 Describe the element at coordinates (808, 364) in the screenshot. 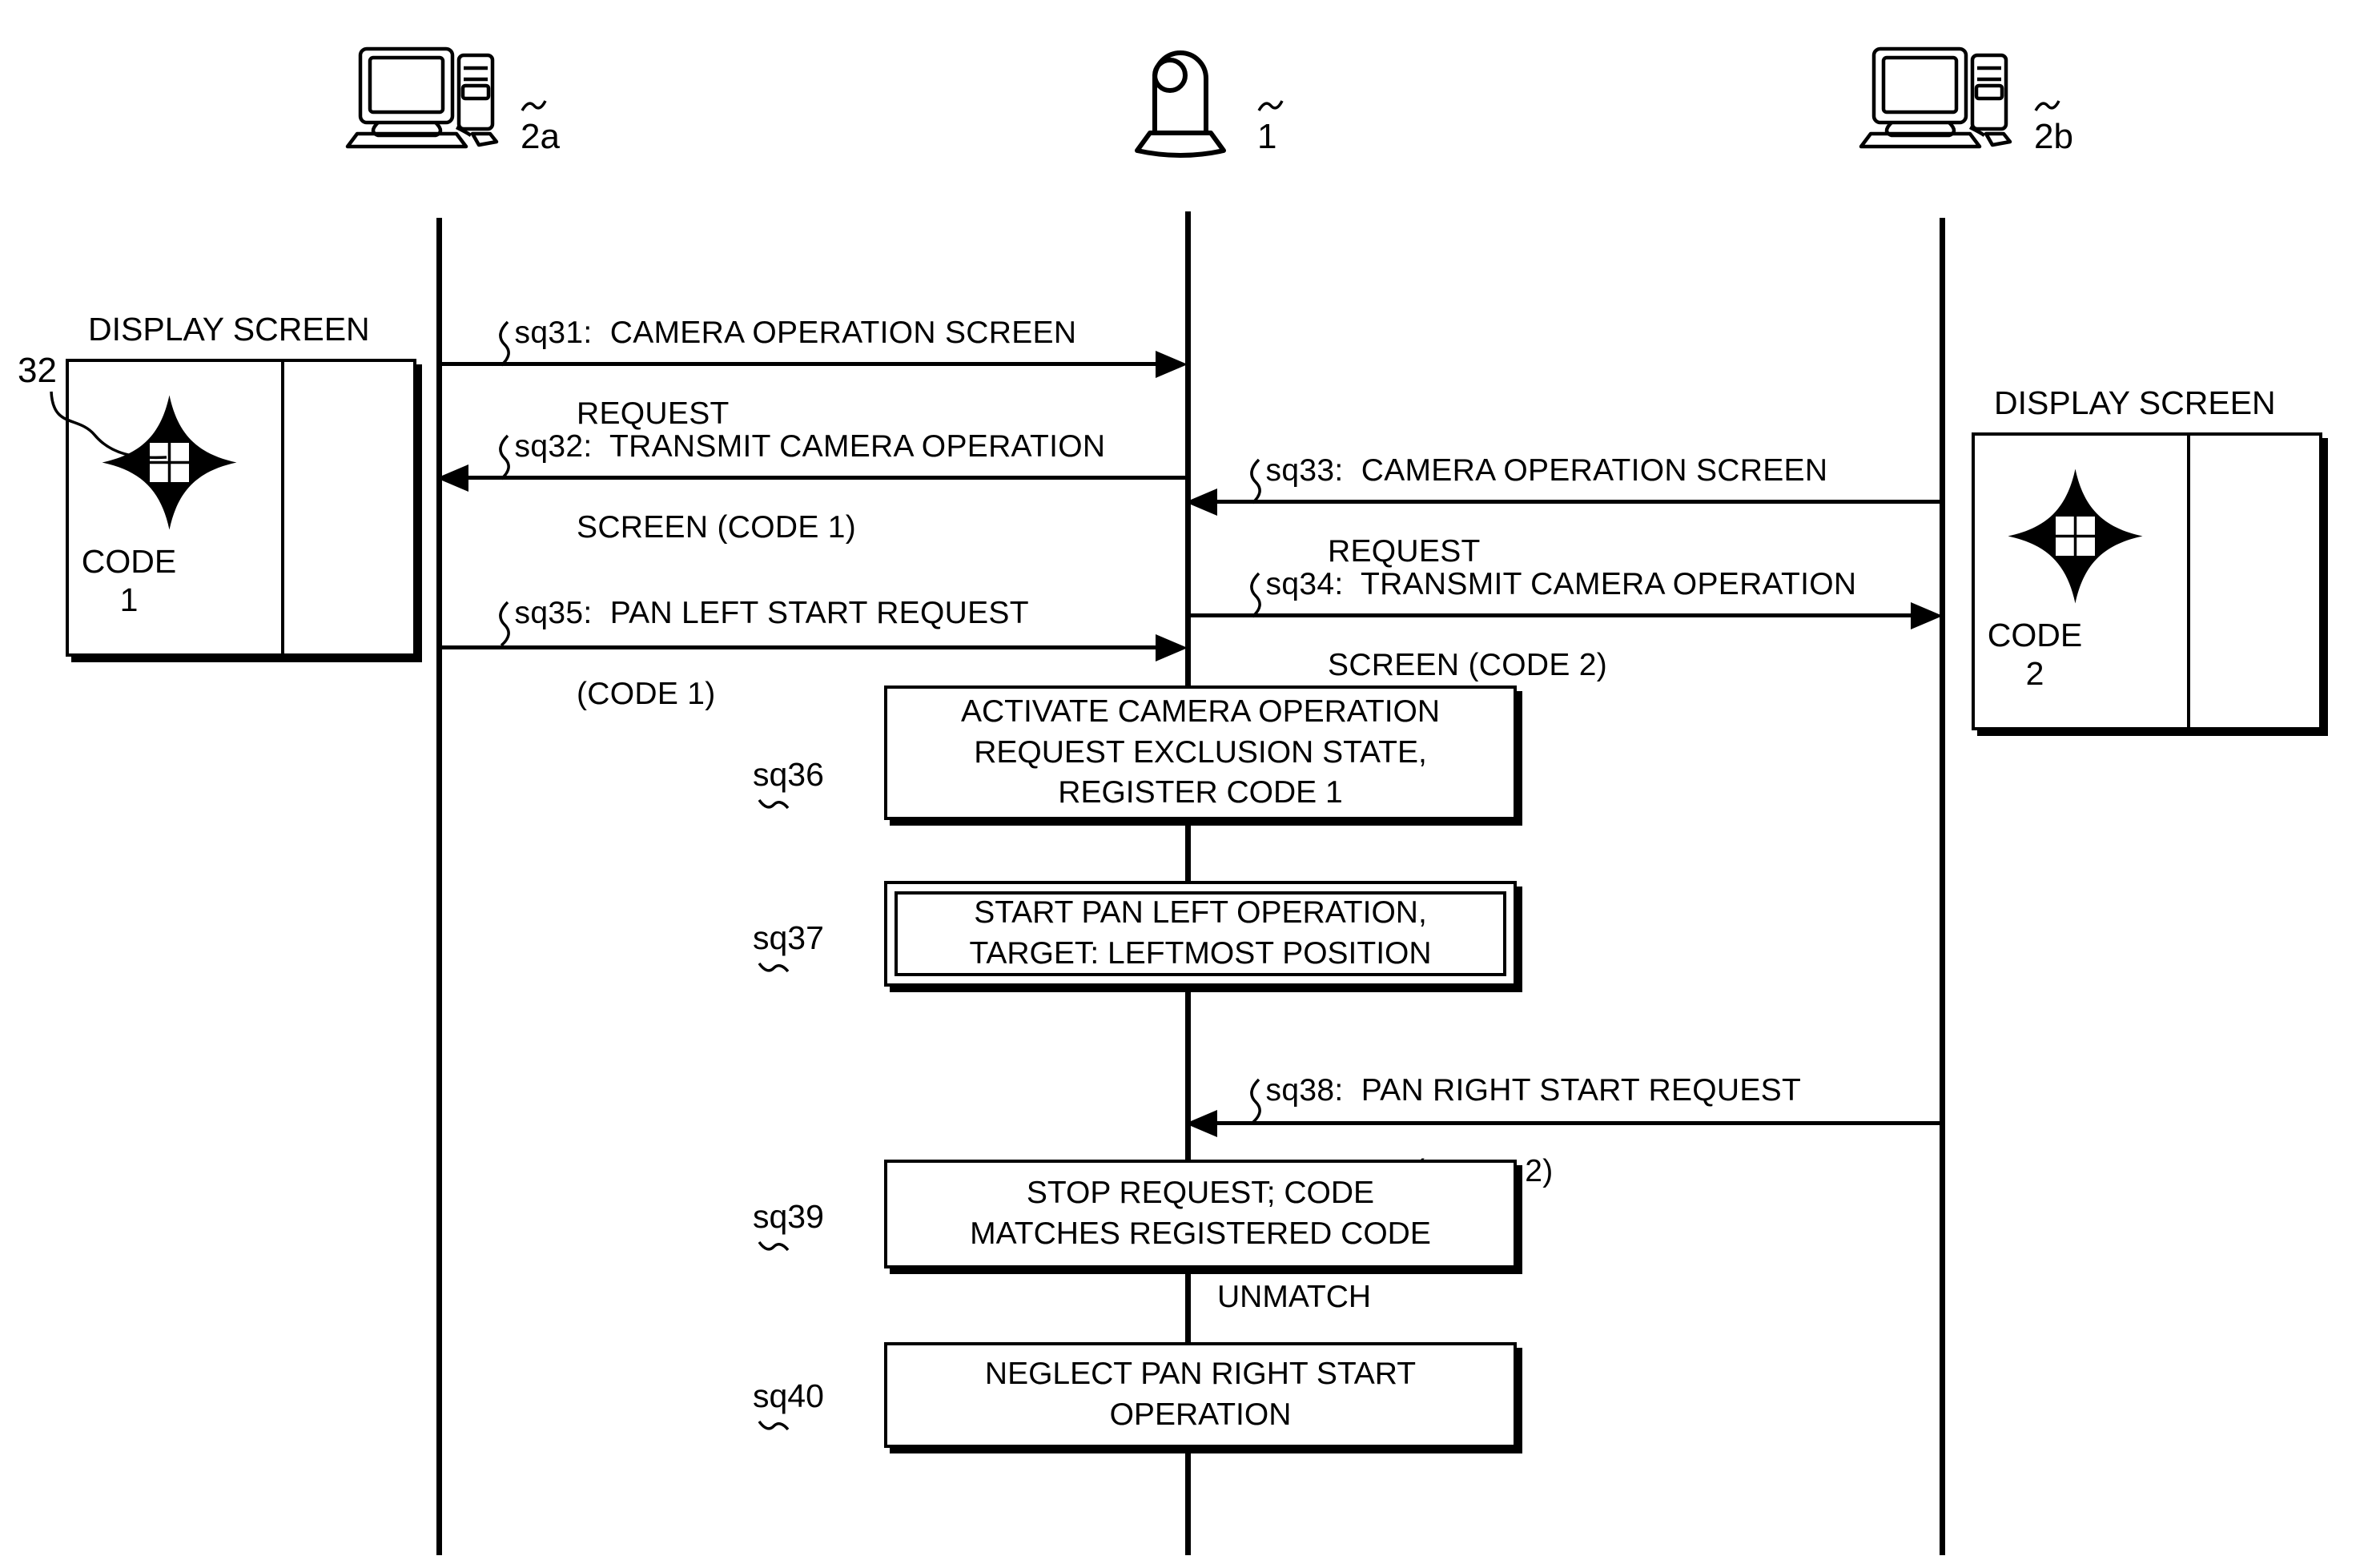

I see `message-arrow-sq31` at that location.